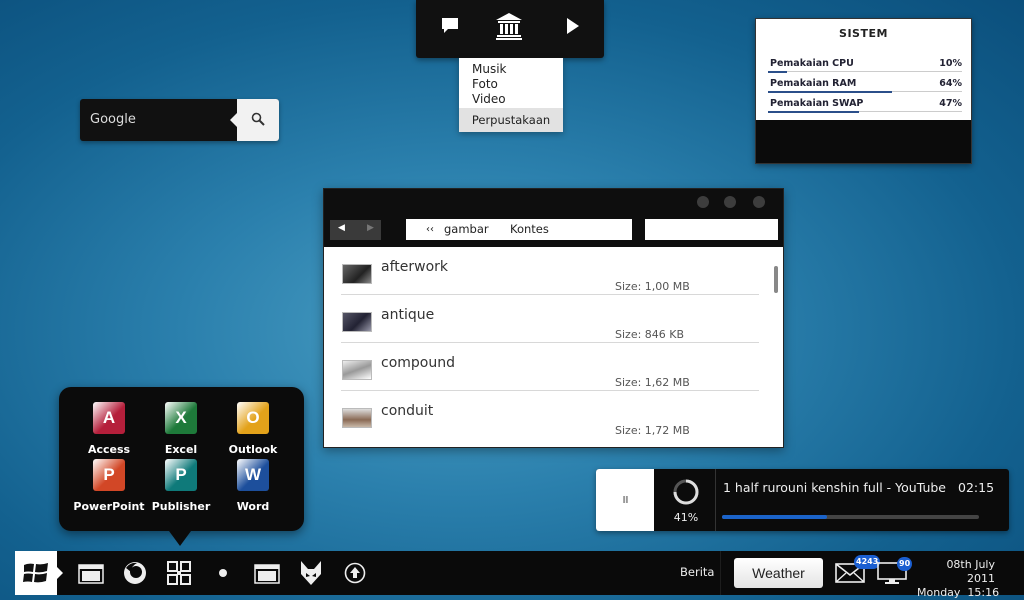 This screenshot has width=1024, height=600. What do you see at coordinates (553, 218) in the screenshot?
I see `file-browser-header: ◀ ▶ ‹‹ gambar Kontes` at bounding box center [553, 218].